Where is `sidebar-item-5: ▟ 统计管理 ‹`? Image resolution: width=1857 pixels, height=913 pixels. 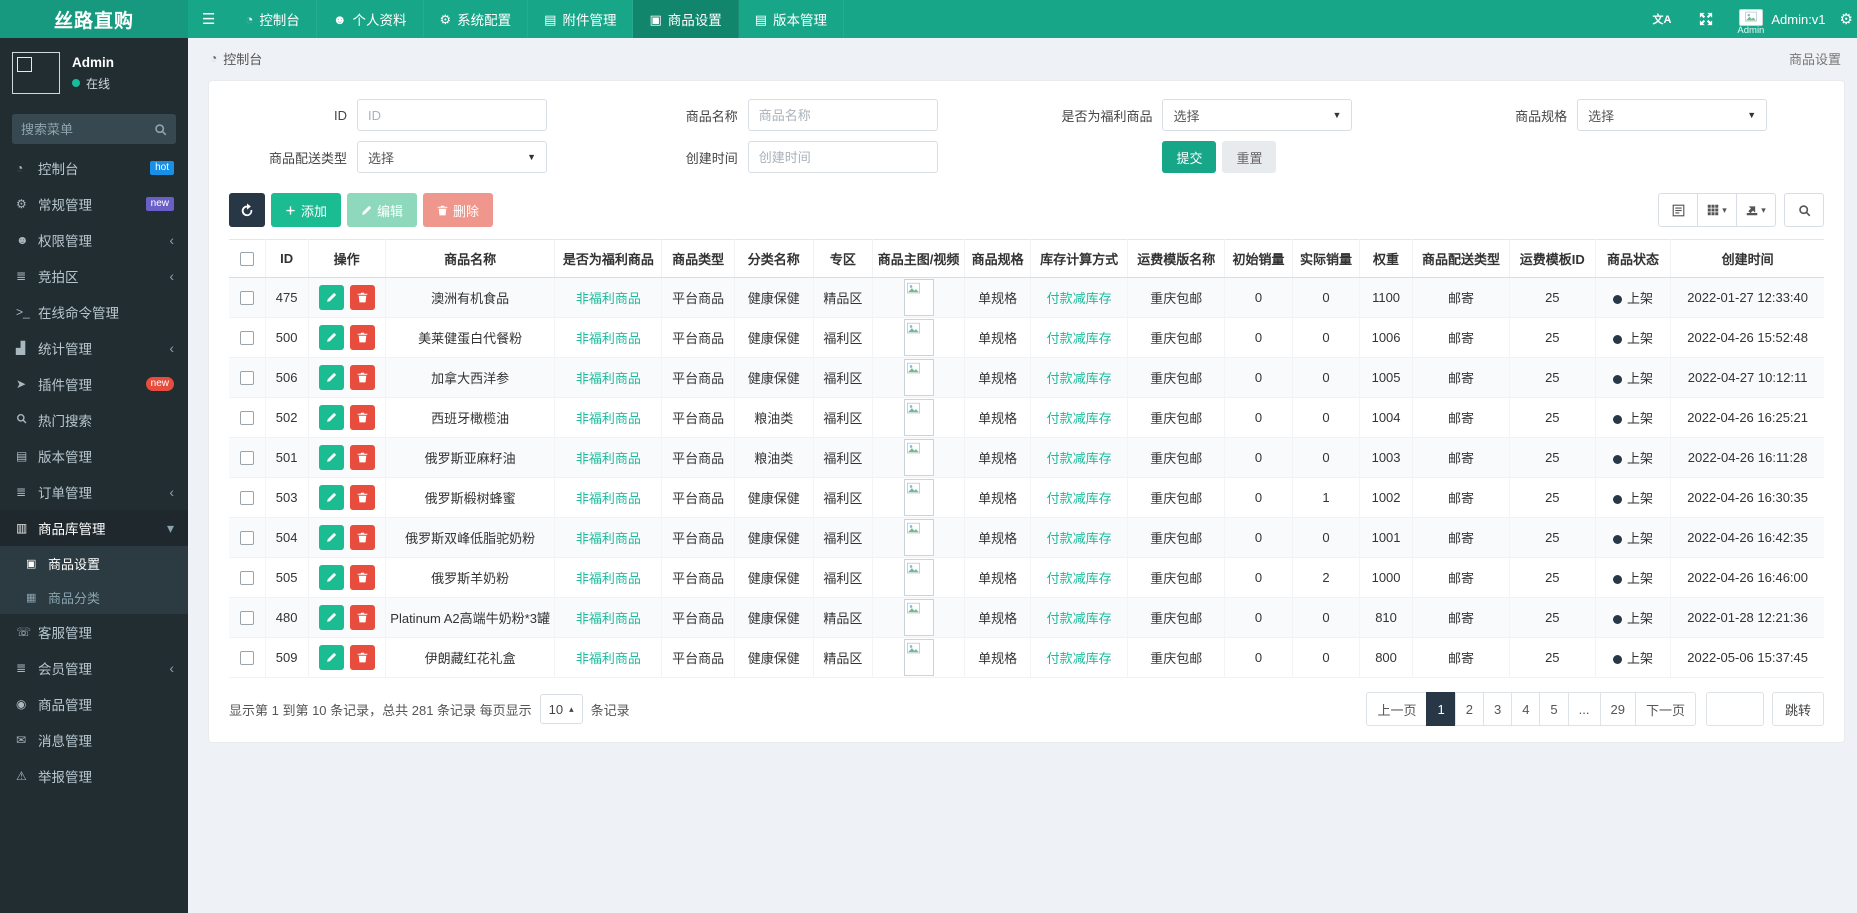 sidebar-item-5: ▟ 统计管理 ‹ is located at coordinates (94, 348).